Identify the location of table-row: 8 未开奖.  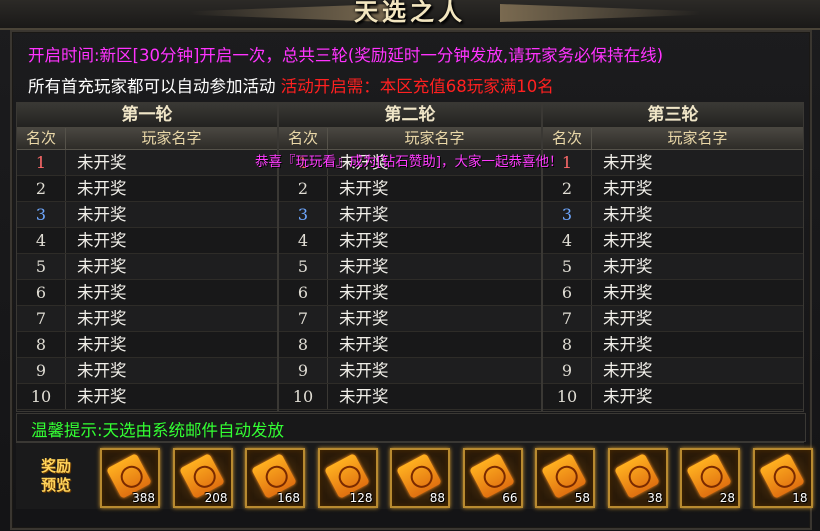
(673, 345).